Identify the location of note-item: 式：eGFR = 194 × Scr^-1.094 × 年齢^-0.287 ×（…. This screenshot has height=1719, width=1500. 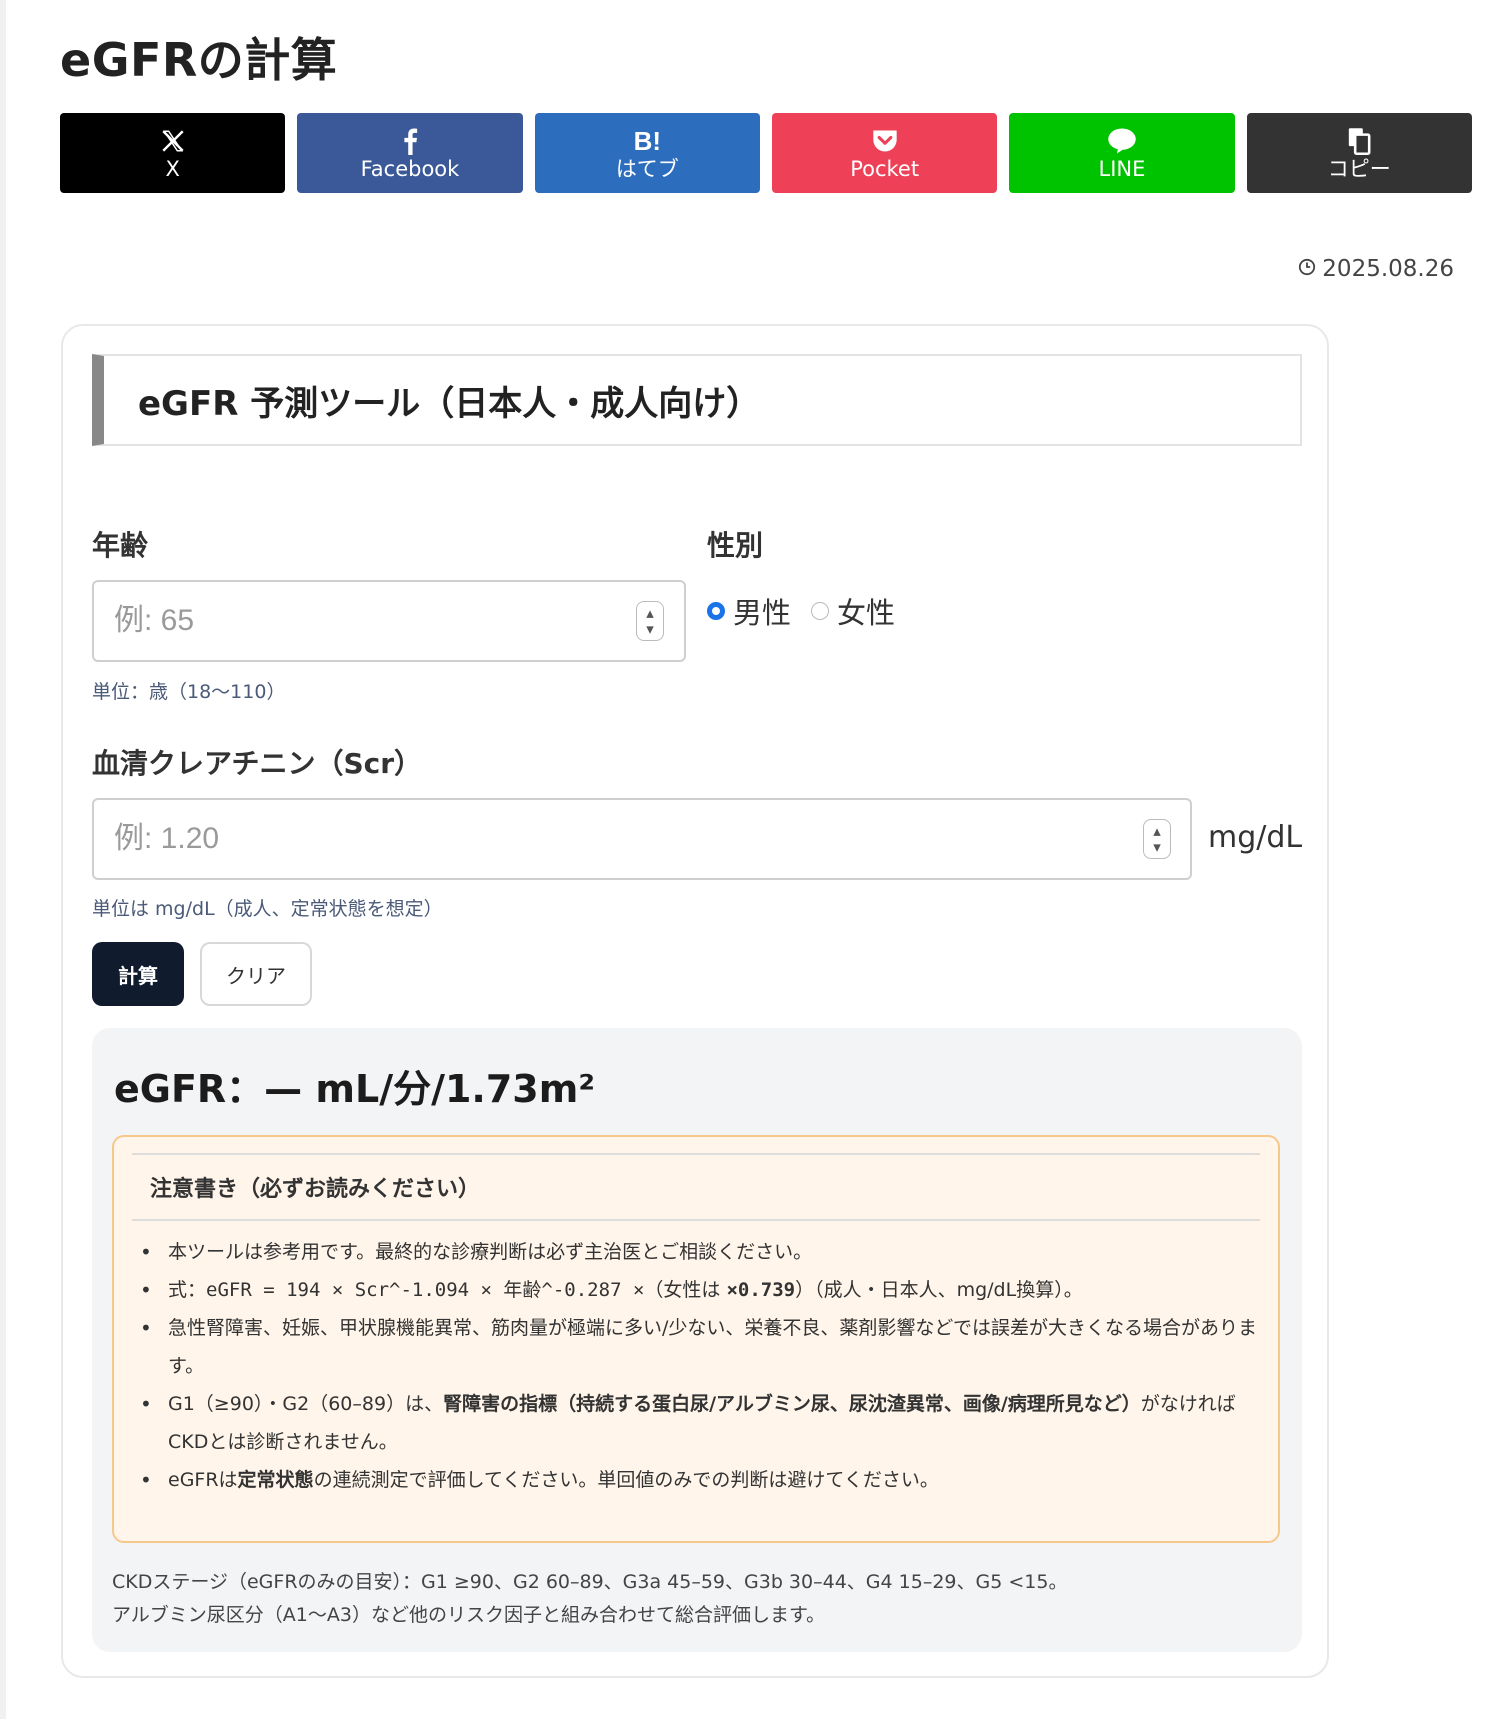
(699, 1290).